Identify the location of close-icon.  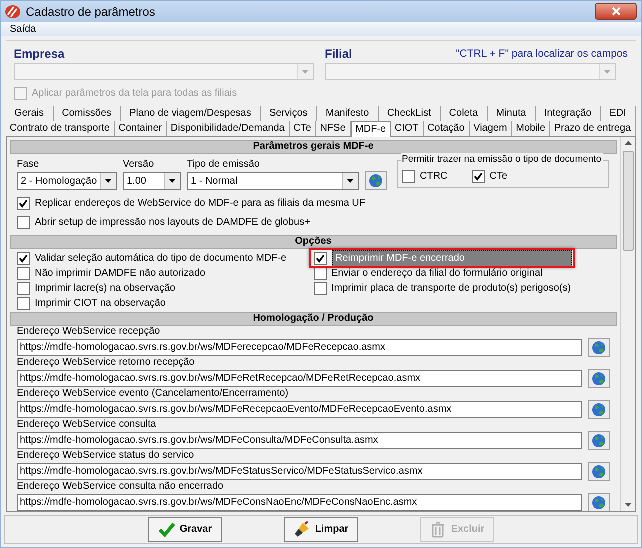
(616, 11).